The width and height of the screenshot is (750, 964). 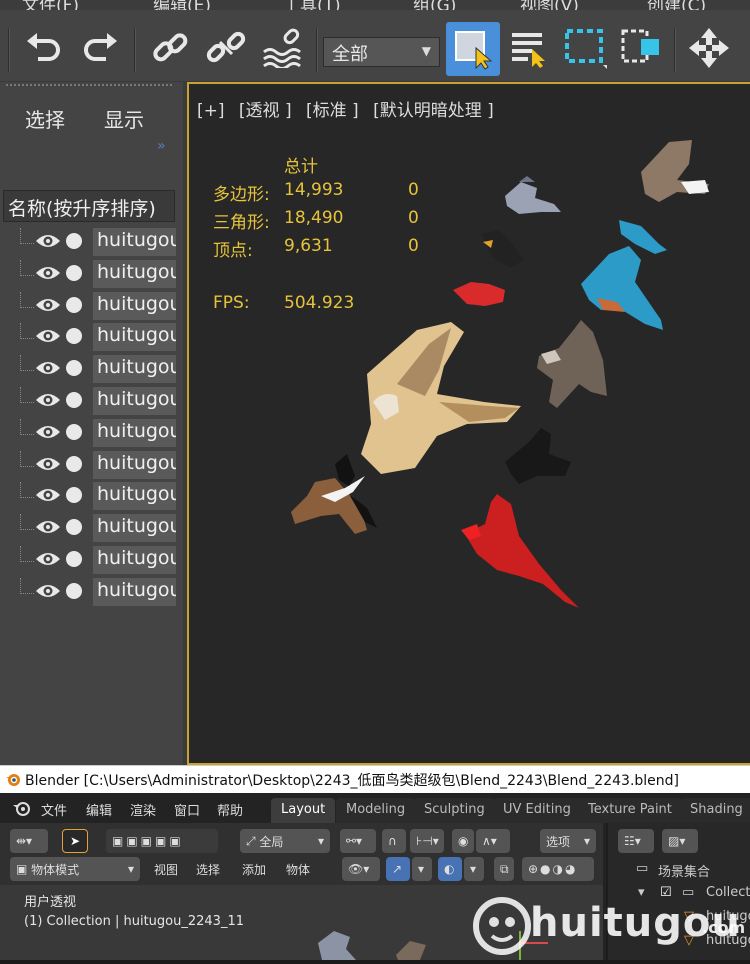 I want to click on menu-group: 组(G), so click(x=434, y=5).